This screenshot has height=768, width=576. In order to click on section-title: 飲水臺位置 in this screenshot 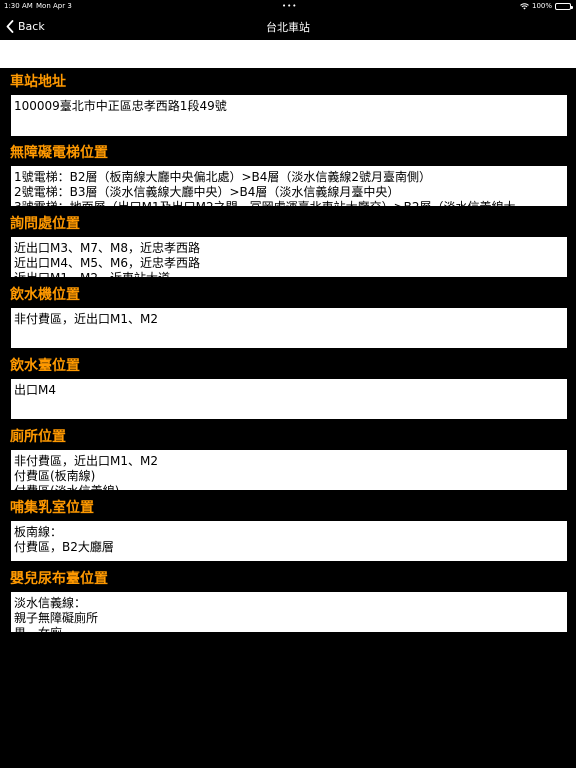, I will do `click(45, 366)`.